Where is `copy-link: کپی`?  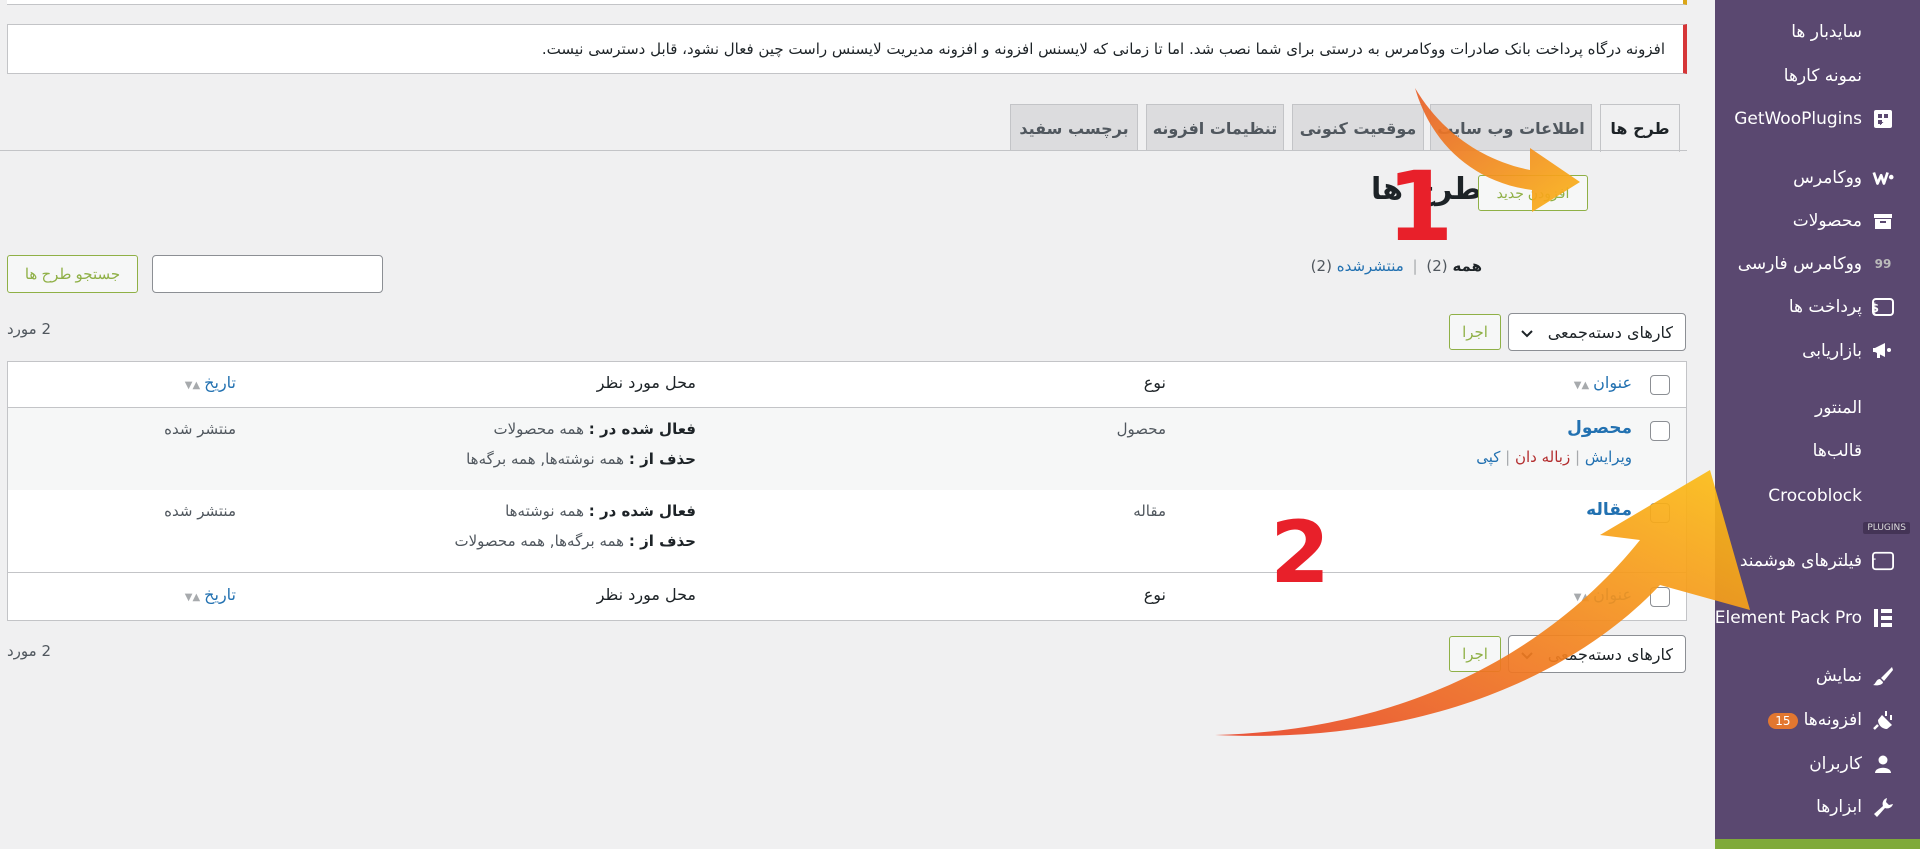 copy-link: کپی is located at coordinates (1488, 457).